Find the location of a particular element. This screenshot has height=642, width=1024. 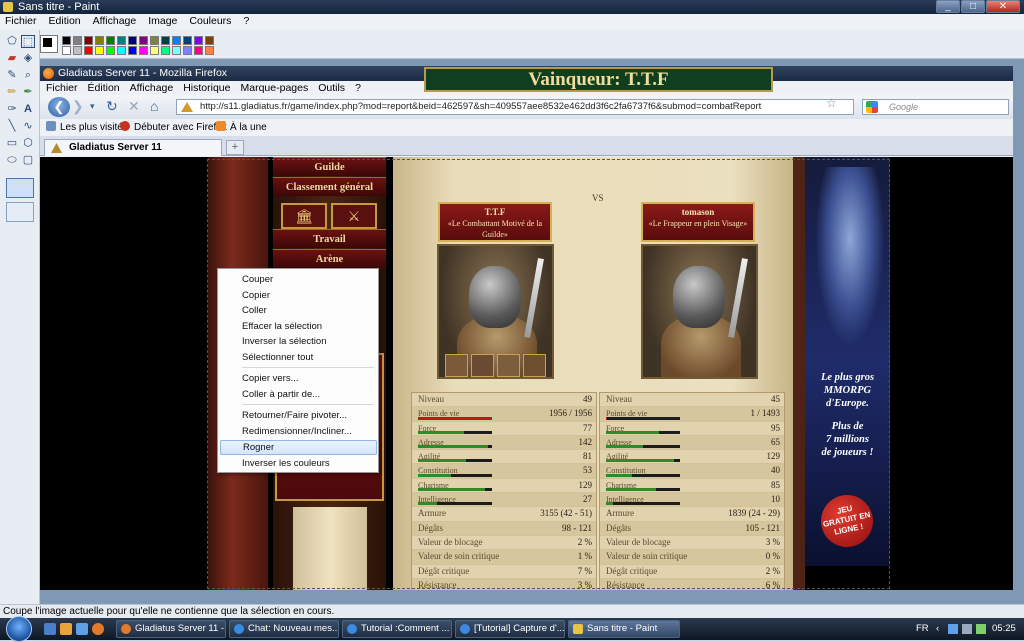

menu-effacer-selection: Effacer la sélection is located at coordinates (298, 326).